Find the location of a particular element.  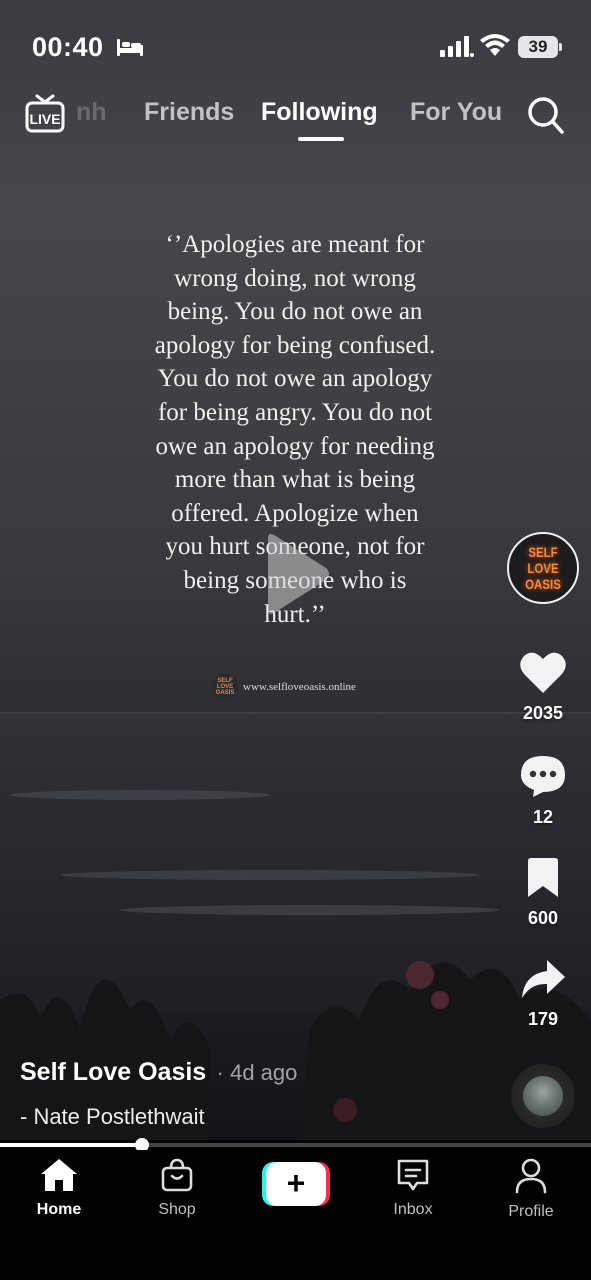

comment-count: 12 is located at coordinates (543, 817).